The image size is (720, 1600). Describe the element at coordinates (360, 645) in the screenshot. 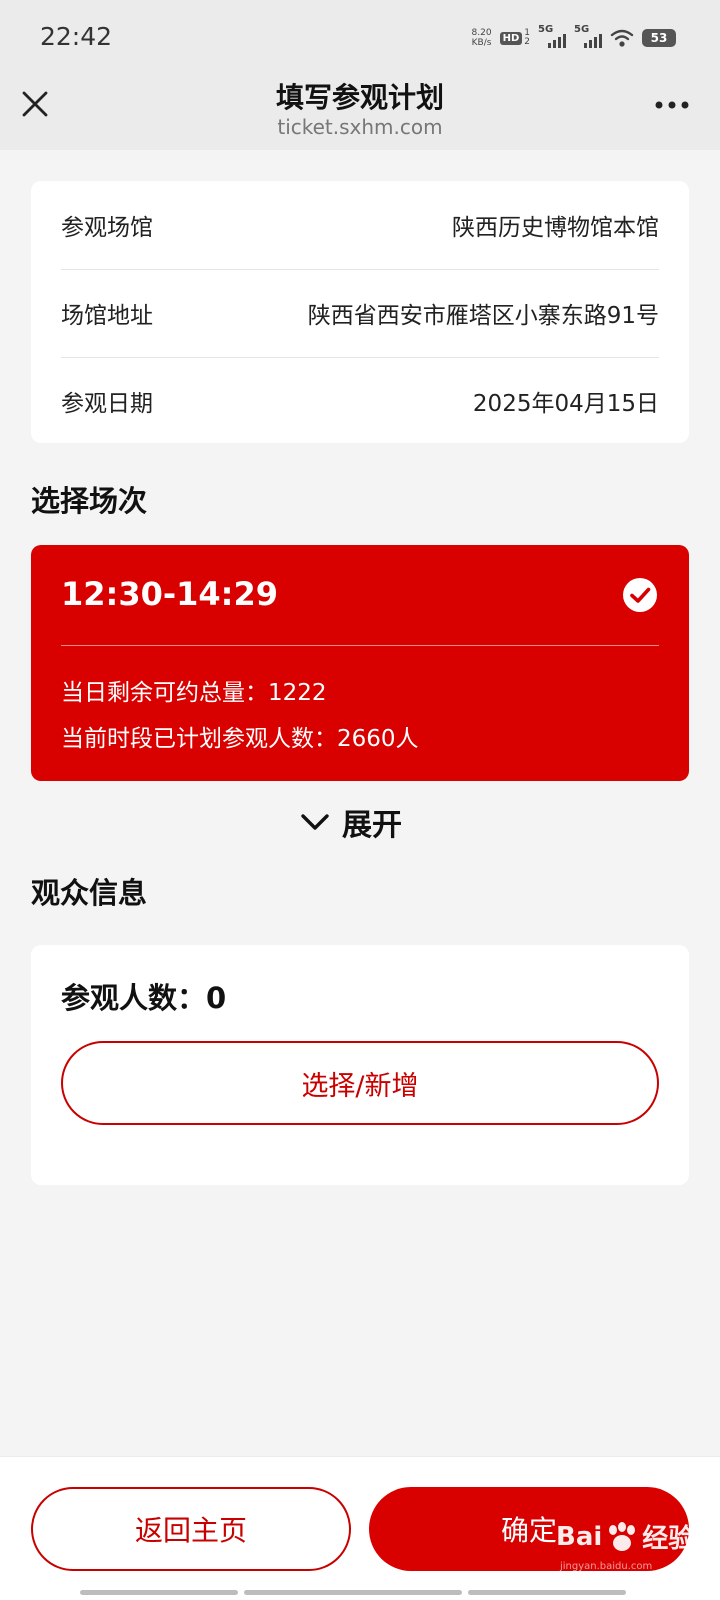

I see `divider` at that location.